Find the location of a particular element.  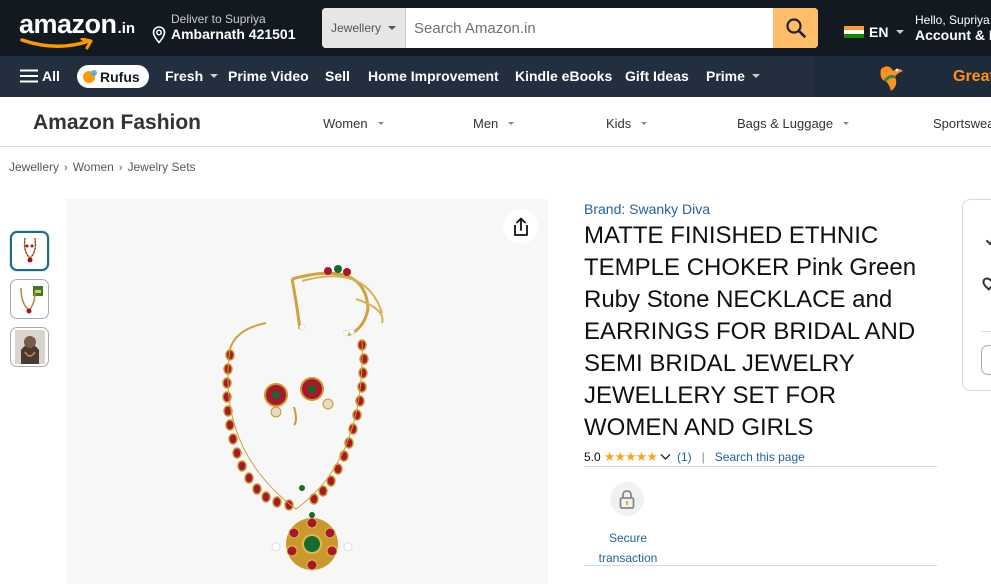

promo-banner: Great is located at coordinates (902, 76).